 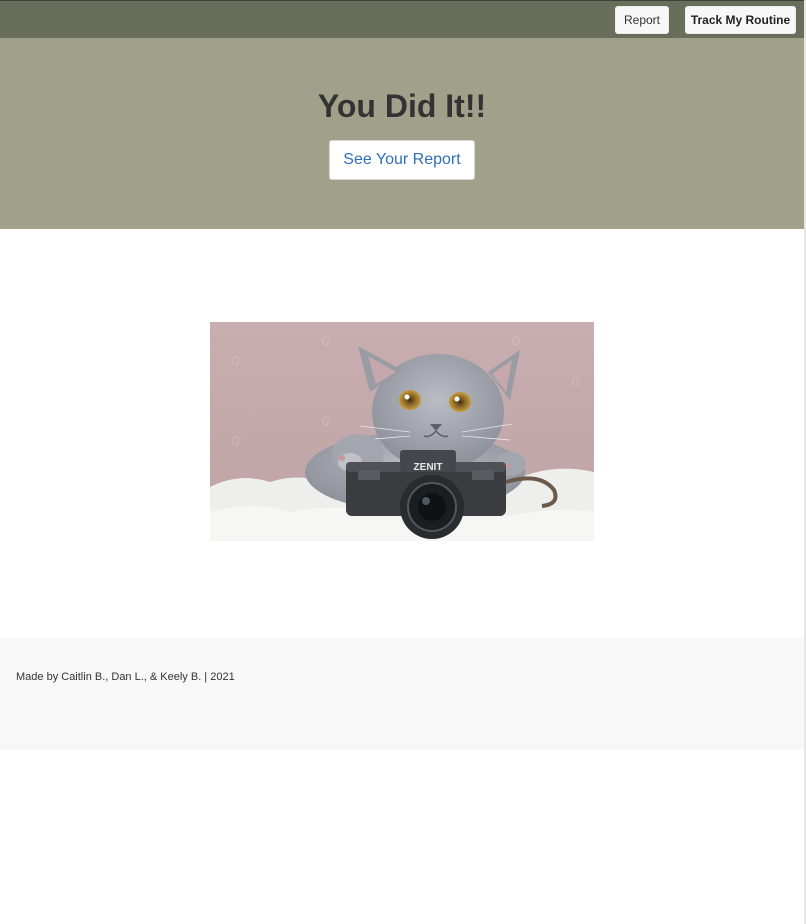 I want to click on track-my-routine-button: Track My Routine, so click(x=740, y=20).